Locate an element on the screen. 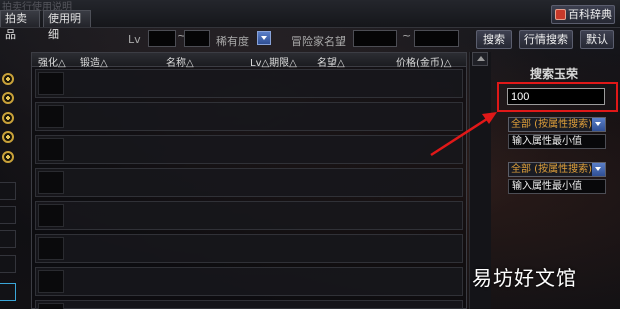  market-search-button: 行情搜索 is located at coordinates (546, 39).